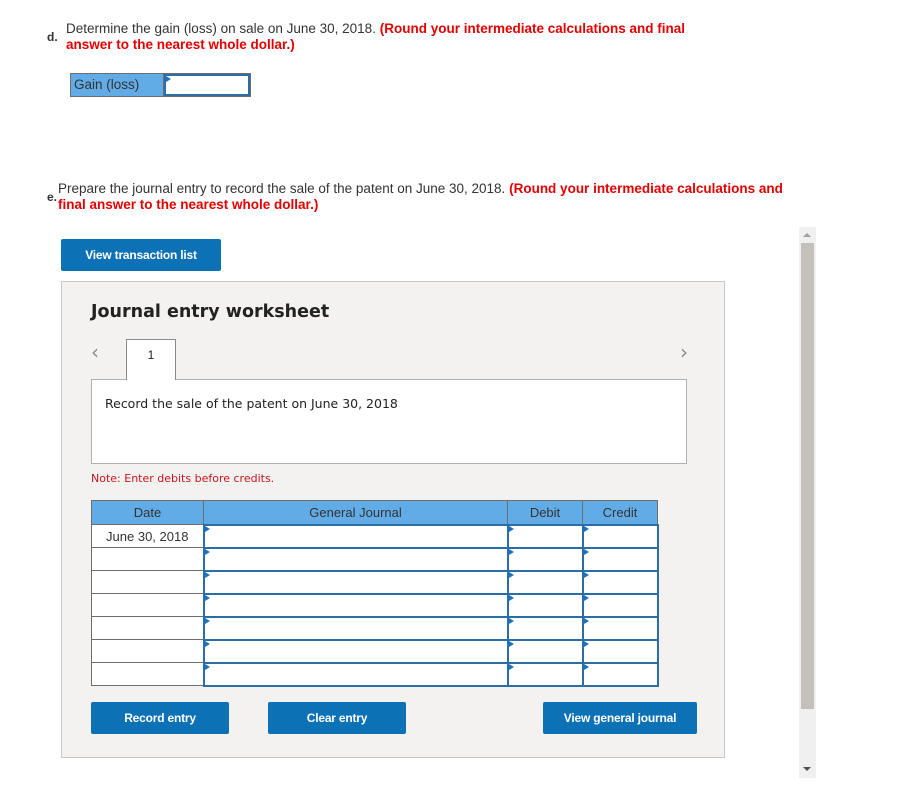  Describe the element at coordinates (210, 312) in the screenshot. I see `worksheet-title: Journal entry worksheet` at that location.